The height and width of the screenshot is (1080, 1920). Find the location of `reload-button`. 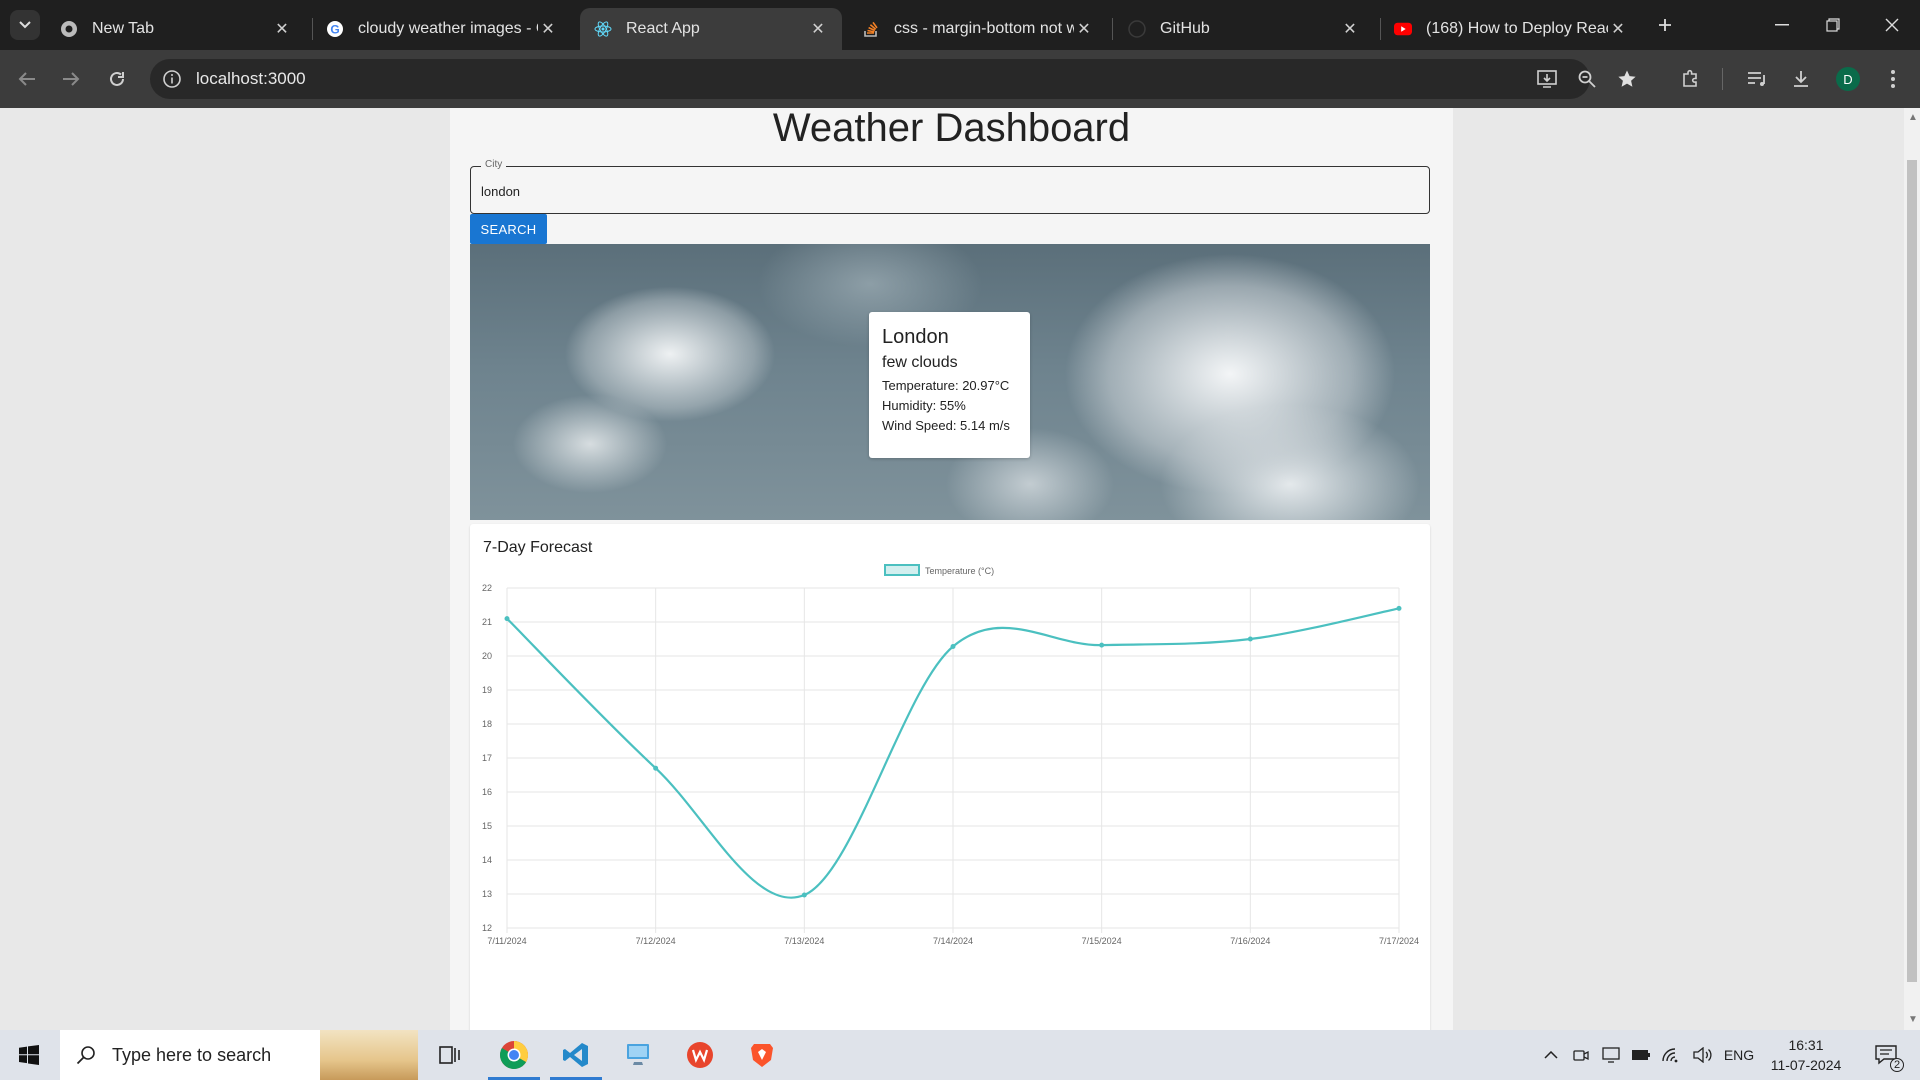

reload-button is located at coordinates (117, 79).